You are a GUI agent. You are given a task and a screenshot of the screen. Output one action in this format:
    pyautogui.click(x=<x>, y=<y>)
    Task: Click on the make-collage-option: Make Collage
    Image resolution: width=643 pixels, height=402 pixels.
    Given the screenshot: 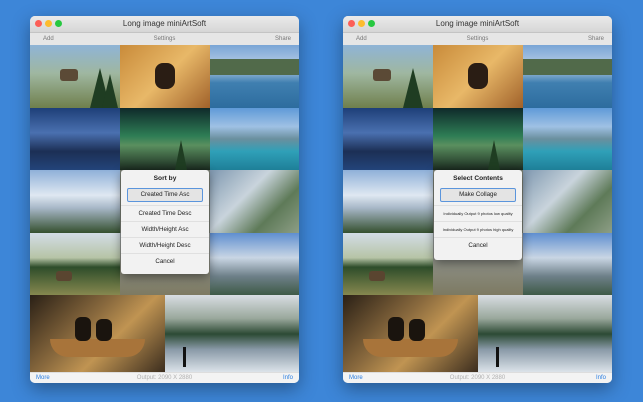 What is the action you would take?
    pyautogui.click(x=478, y=195)
    